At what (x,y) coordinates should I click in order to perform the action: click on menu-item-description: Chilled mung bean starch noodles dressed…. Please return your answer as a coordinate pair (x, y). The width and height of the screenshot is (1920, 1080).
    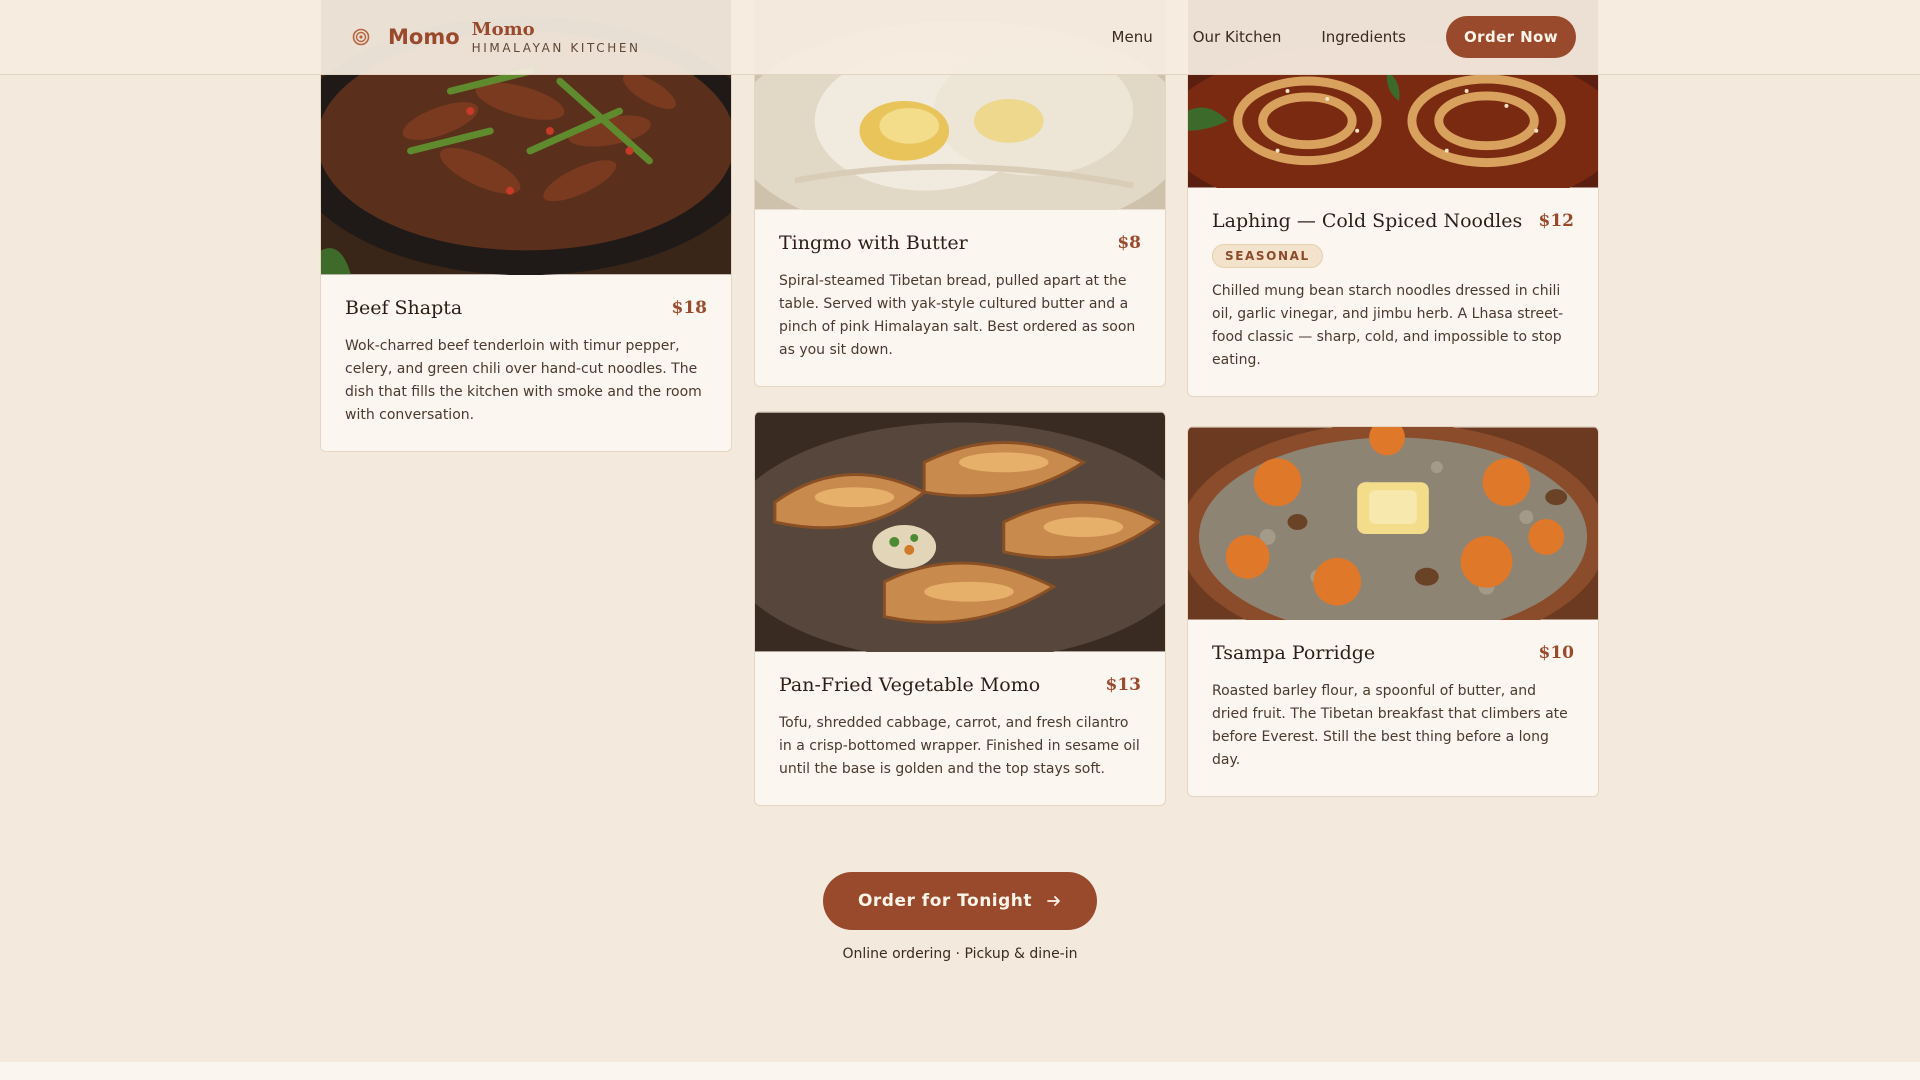
    Looking at the image, I should click on (1388, 325).